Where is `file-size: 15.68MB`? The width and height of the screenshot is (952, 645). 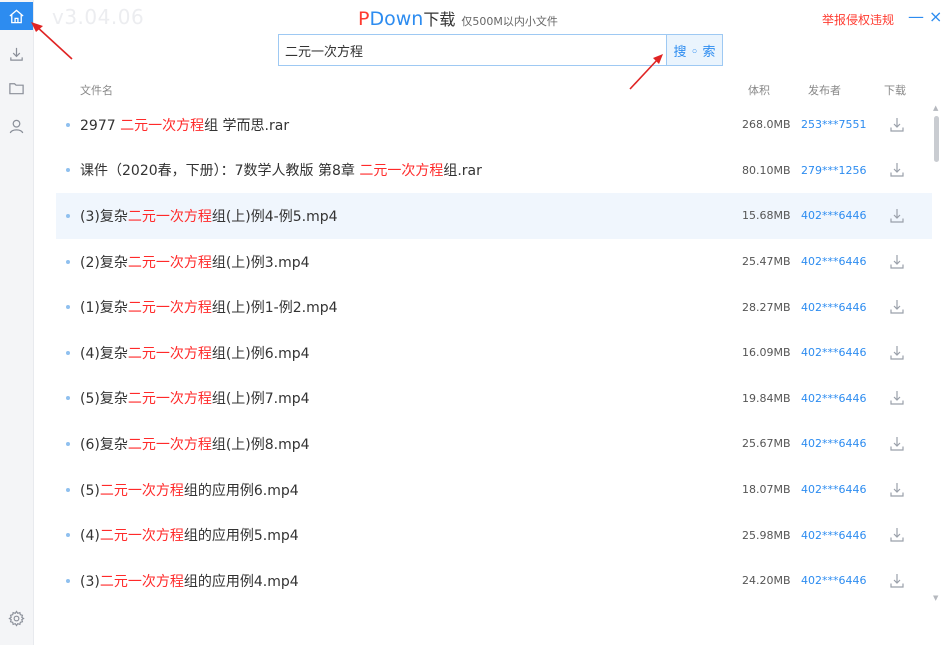 file-size: 15.68MB is located at coordinates (766, 216).